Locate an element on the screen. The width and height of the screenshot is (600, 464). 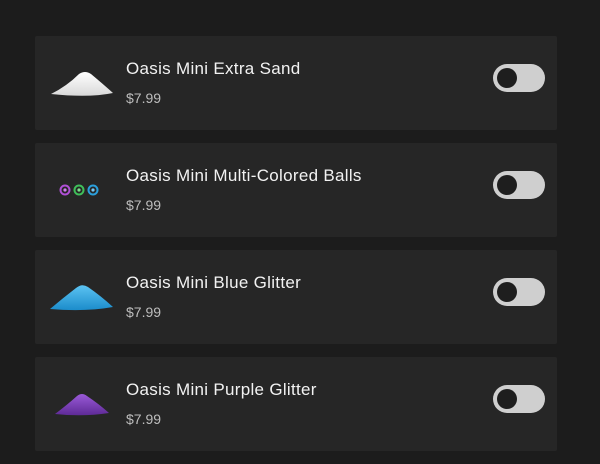
purple-glitter-toggle is located at coordinates (519, 399).